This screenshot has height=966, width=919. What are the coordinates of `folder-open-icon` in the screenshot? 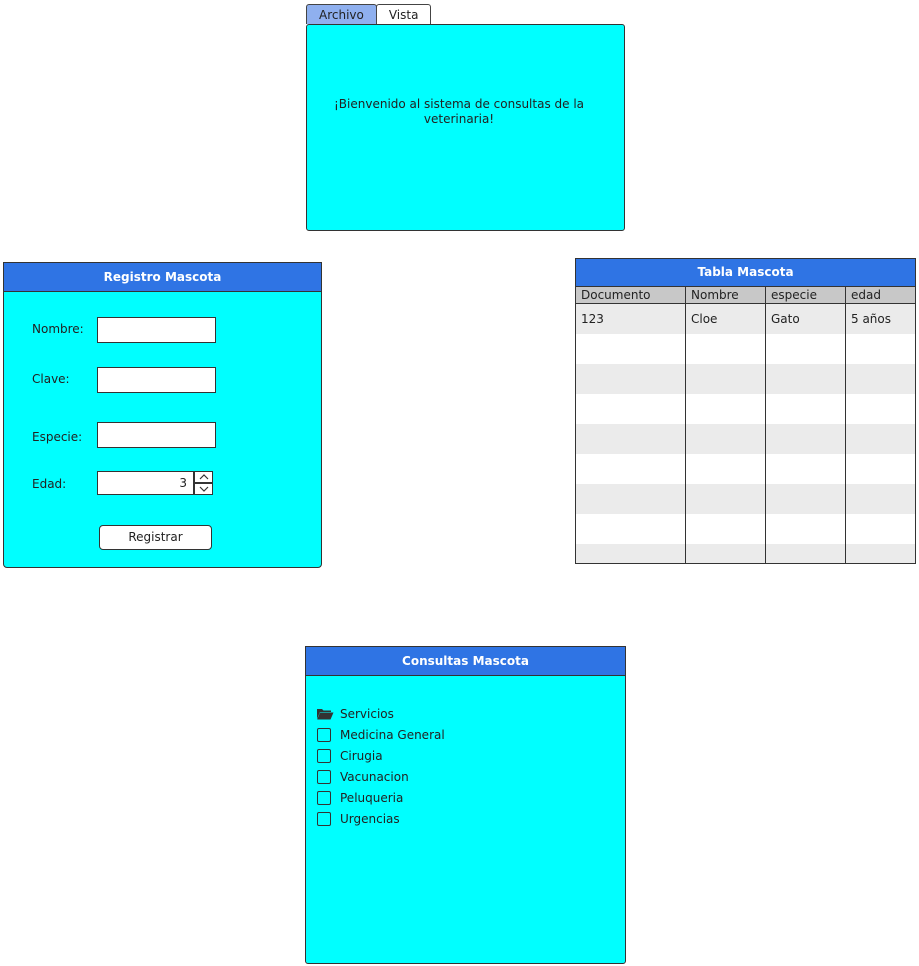 It's located at (325, 713).